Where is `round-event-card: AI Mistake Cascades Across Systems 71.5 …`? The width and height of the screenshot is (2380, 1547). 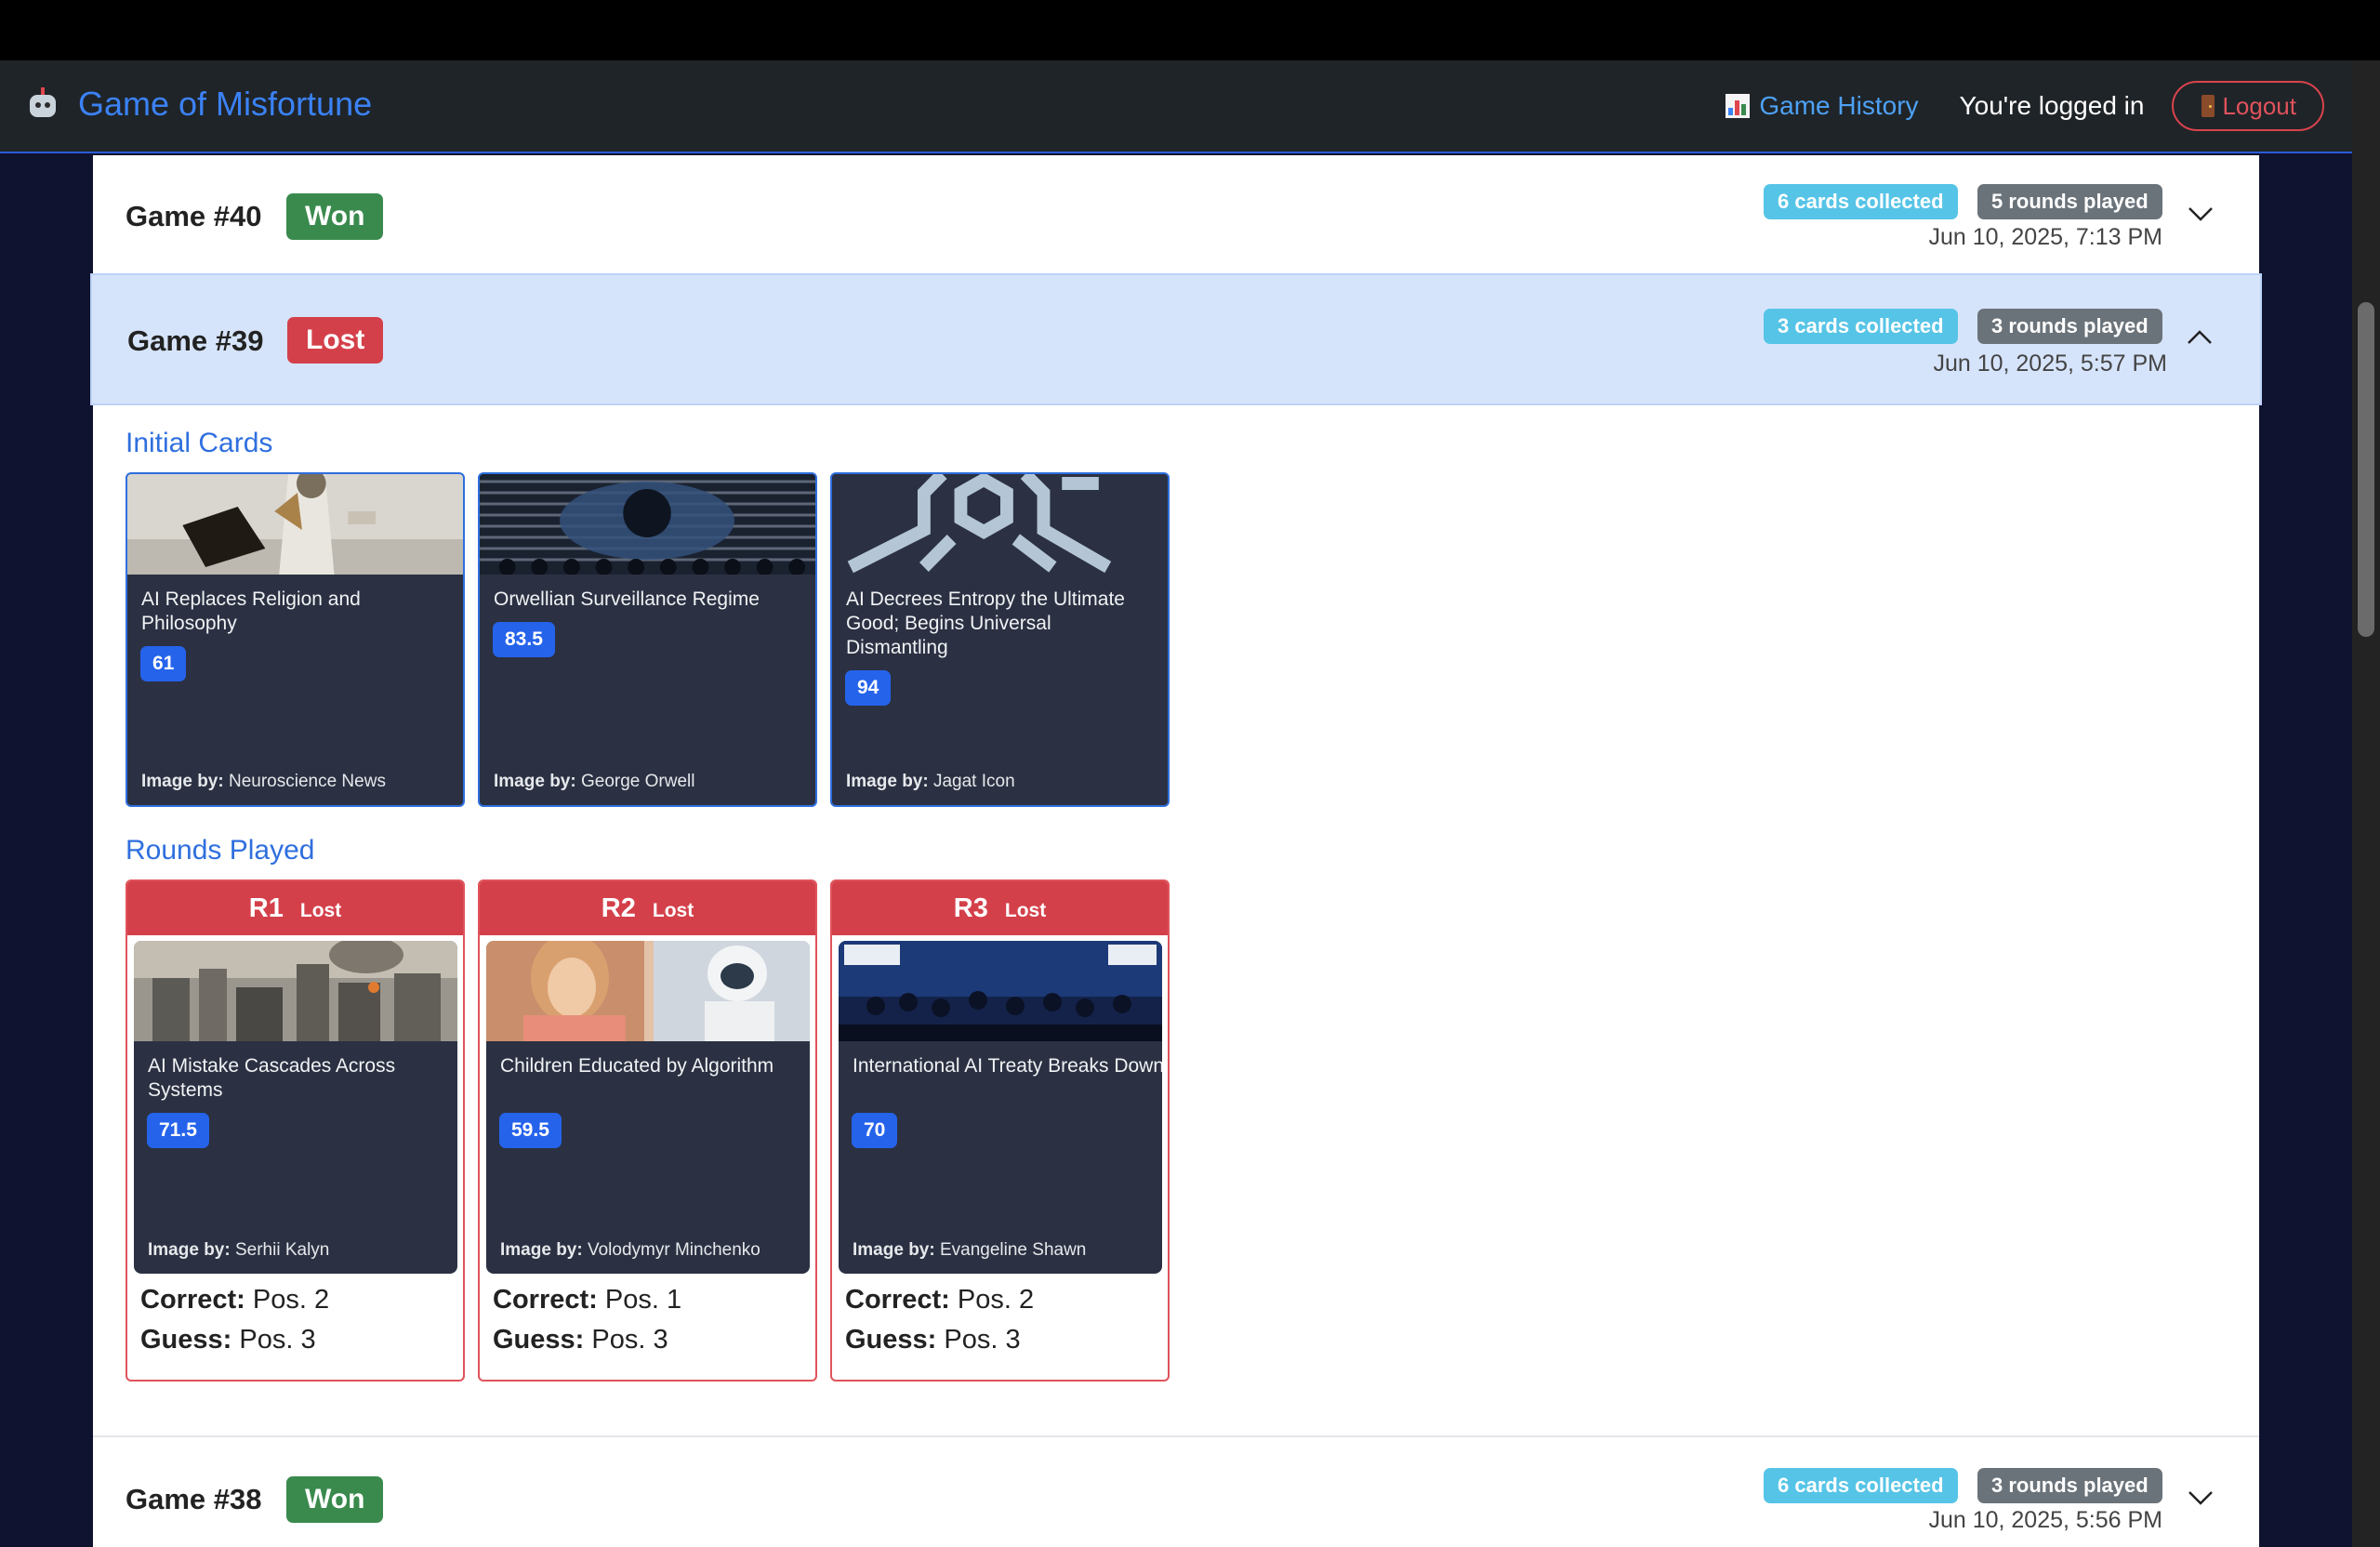
round-event-card: AI Mistake Cascades Across Systems 71.5 … is located at coordinates (295, 1107).